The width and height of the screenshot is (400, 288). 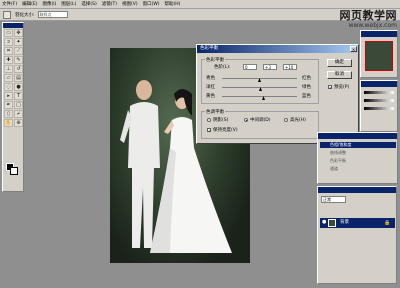 I want to click on lock-icon: 🔒, so click(x=387, y=223).